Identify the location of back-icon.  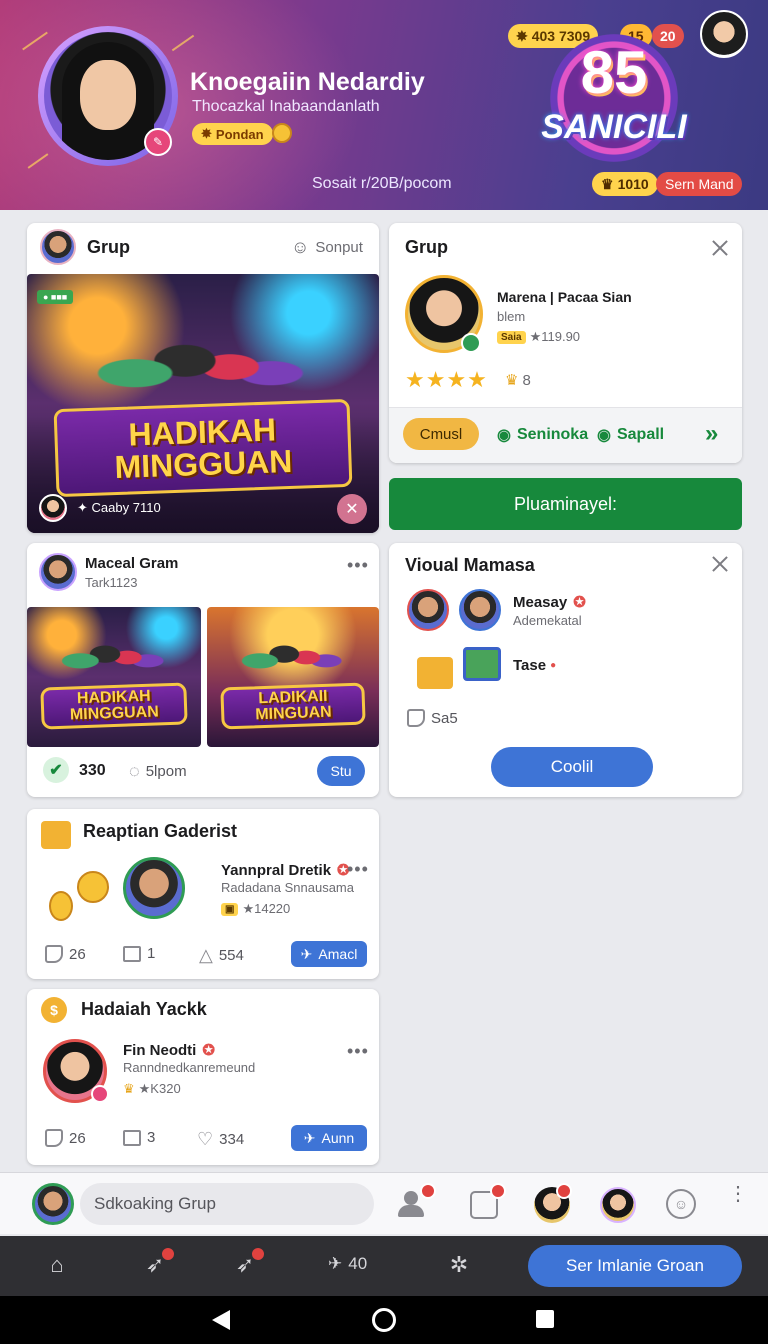
(221, 1320).